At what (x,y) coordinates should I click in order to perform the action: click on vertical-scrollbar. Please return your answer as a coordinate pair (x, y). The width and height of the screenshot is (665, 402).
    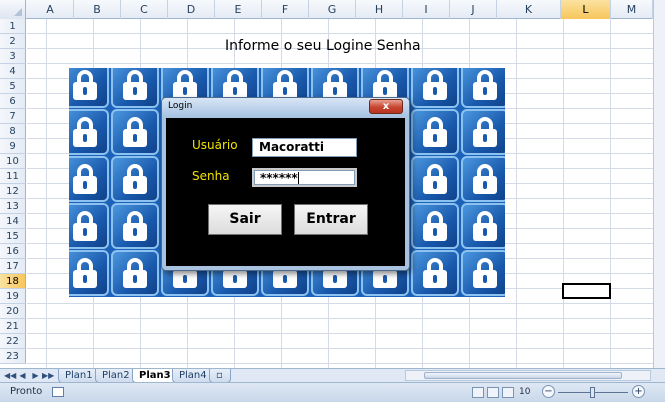
    Looking at the image, I should click on (659, 184).